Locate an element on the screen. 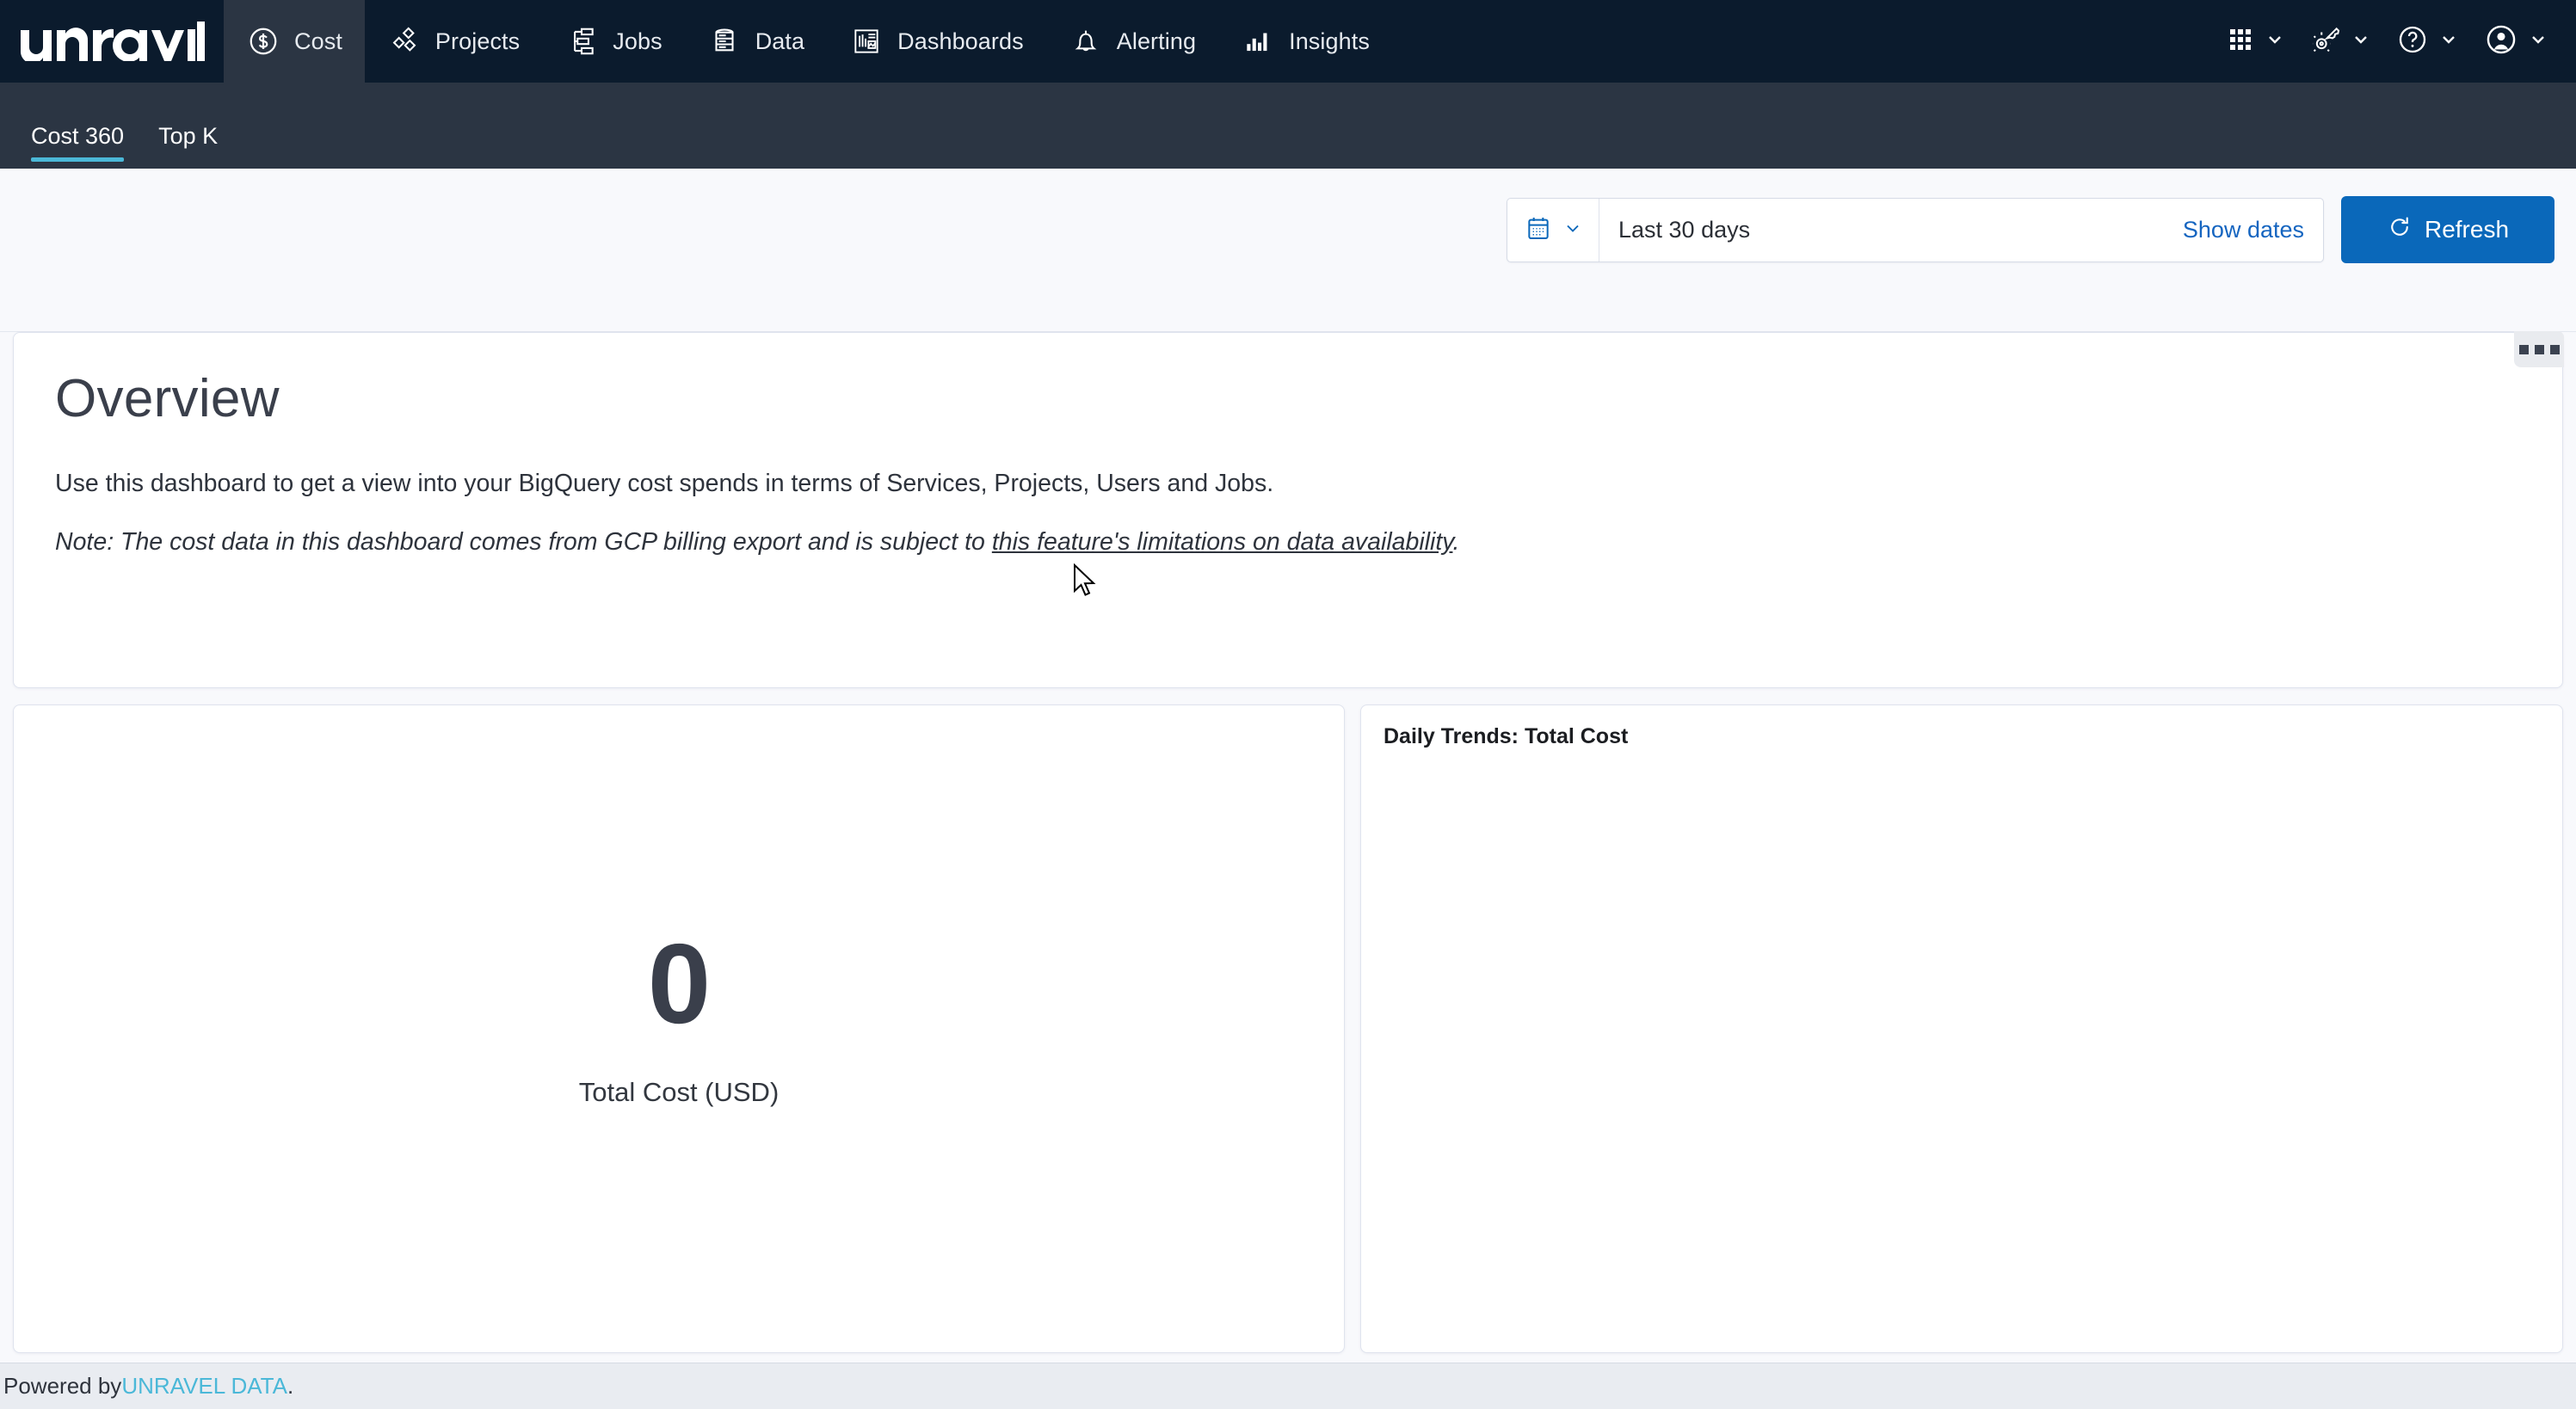 The height and width of the screenshot is (1409, 2576). calendar-dropdown-button is located at coordinates (1553, 230).